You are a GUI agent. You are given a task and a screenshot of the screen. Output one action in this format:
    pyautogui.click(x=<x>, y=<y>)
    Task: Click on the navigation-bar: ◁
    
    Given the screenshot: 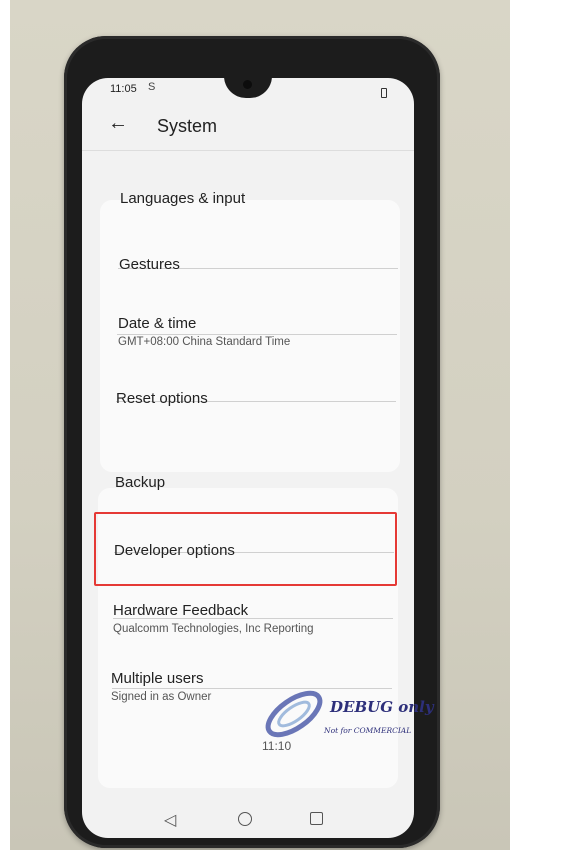 What is the action you would take?
    pyautogui.click(x=248, y=821)
    